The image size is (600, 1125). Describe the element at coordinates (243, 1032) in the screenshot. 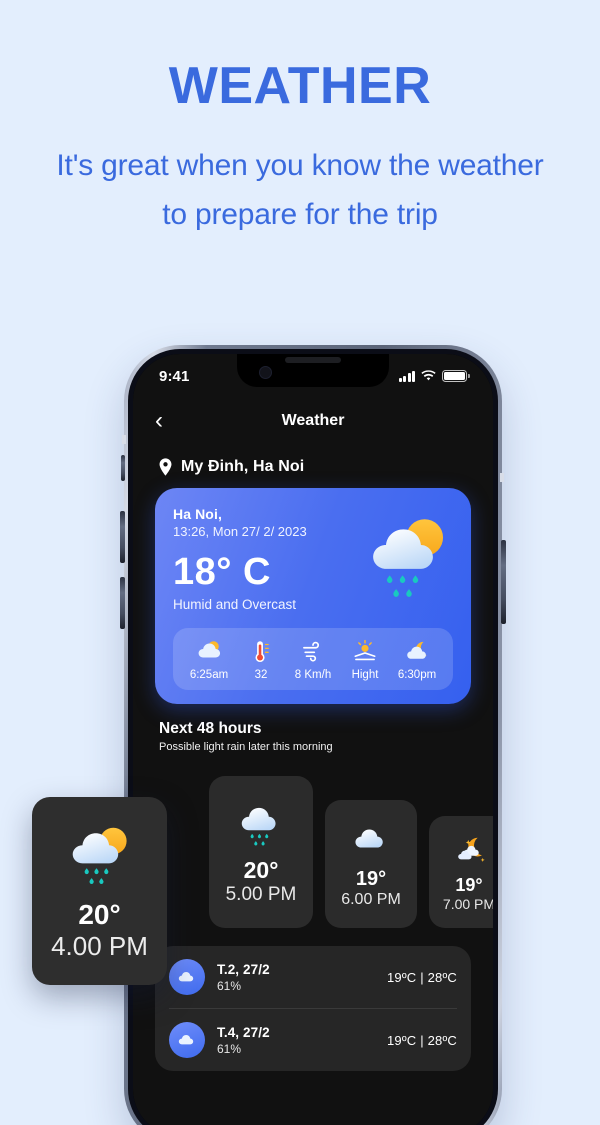

I see `daily-day: T.4, 27/2` at that location.